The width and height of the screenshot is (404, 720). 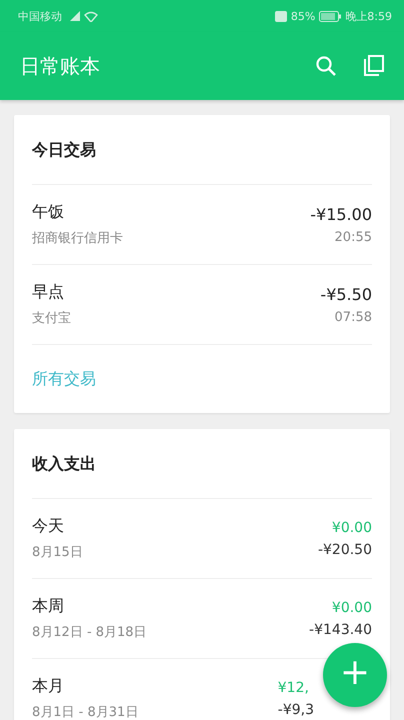 What do you see at coordinates (202, 464) in the screenshot?
I see `card-title: 收入支出` at bounding box center [202, 464].